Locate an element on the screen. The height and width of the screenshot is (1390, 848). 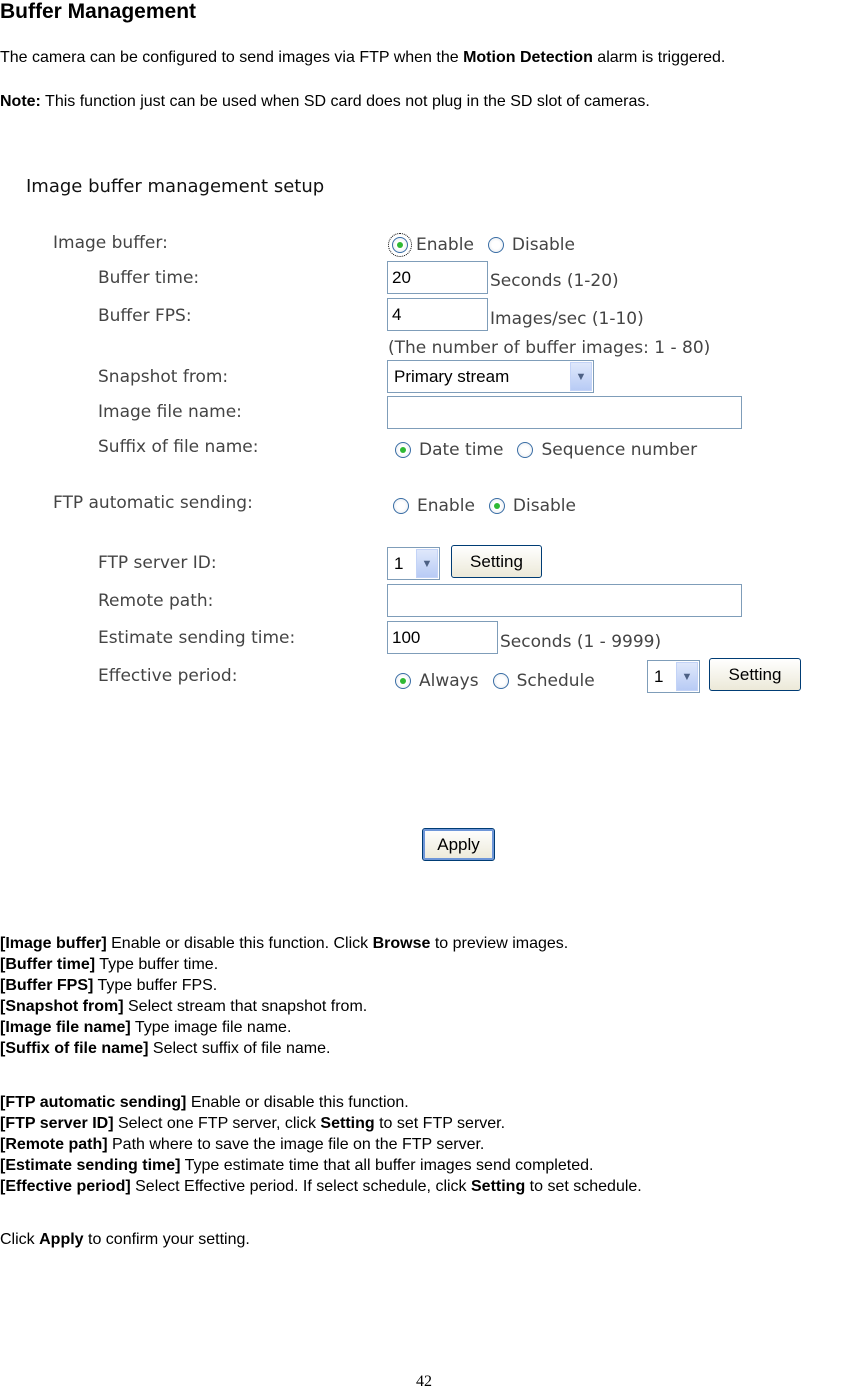
image-buffer-enable-label: Enable is located at coordinates (445, 245).